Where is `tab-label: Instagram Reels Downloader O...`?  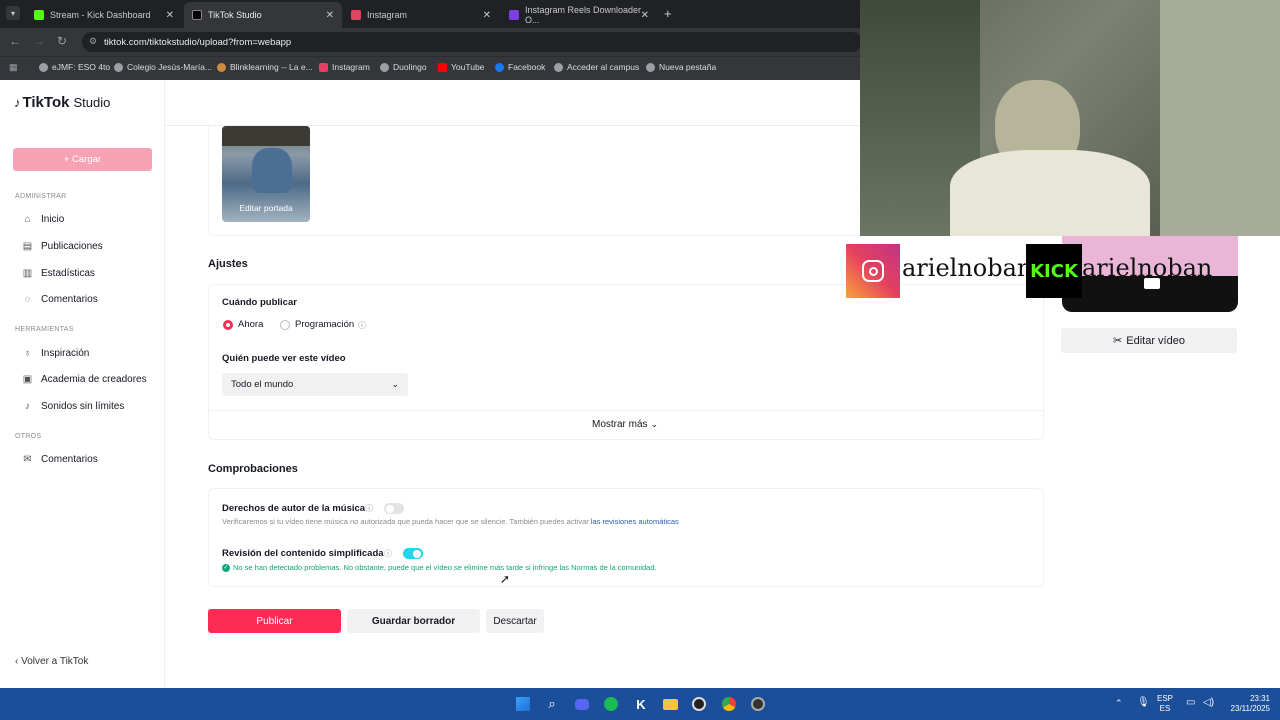
tab-label: Instagram Reels Downloader O... is located at coordinates (583, 15).